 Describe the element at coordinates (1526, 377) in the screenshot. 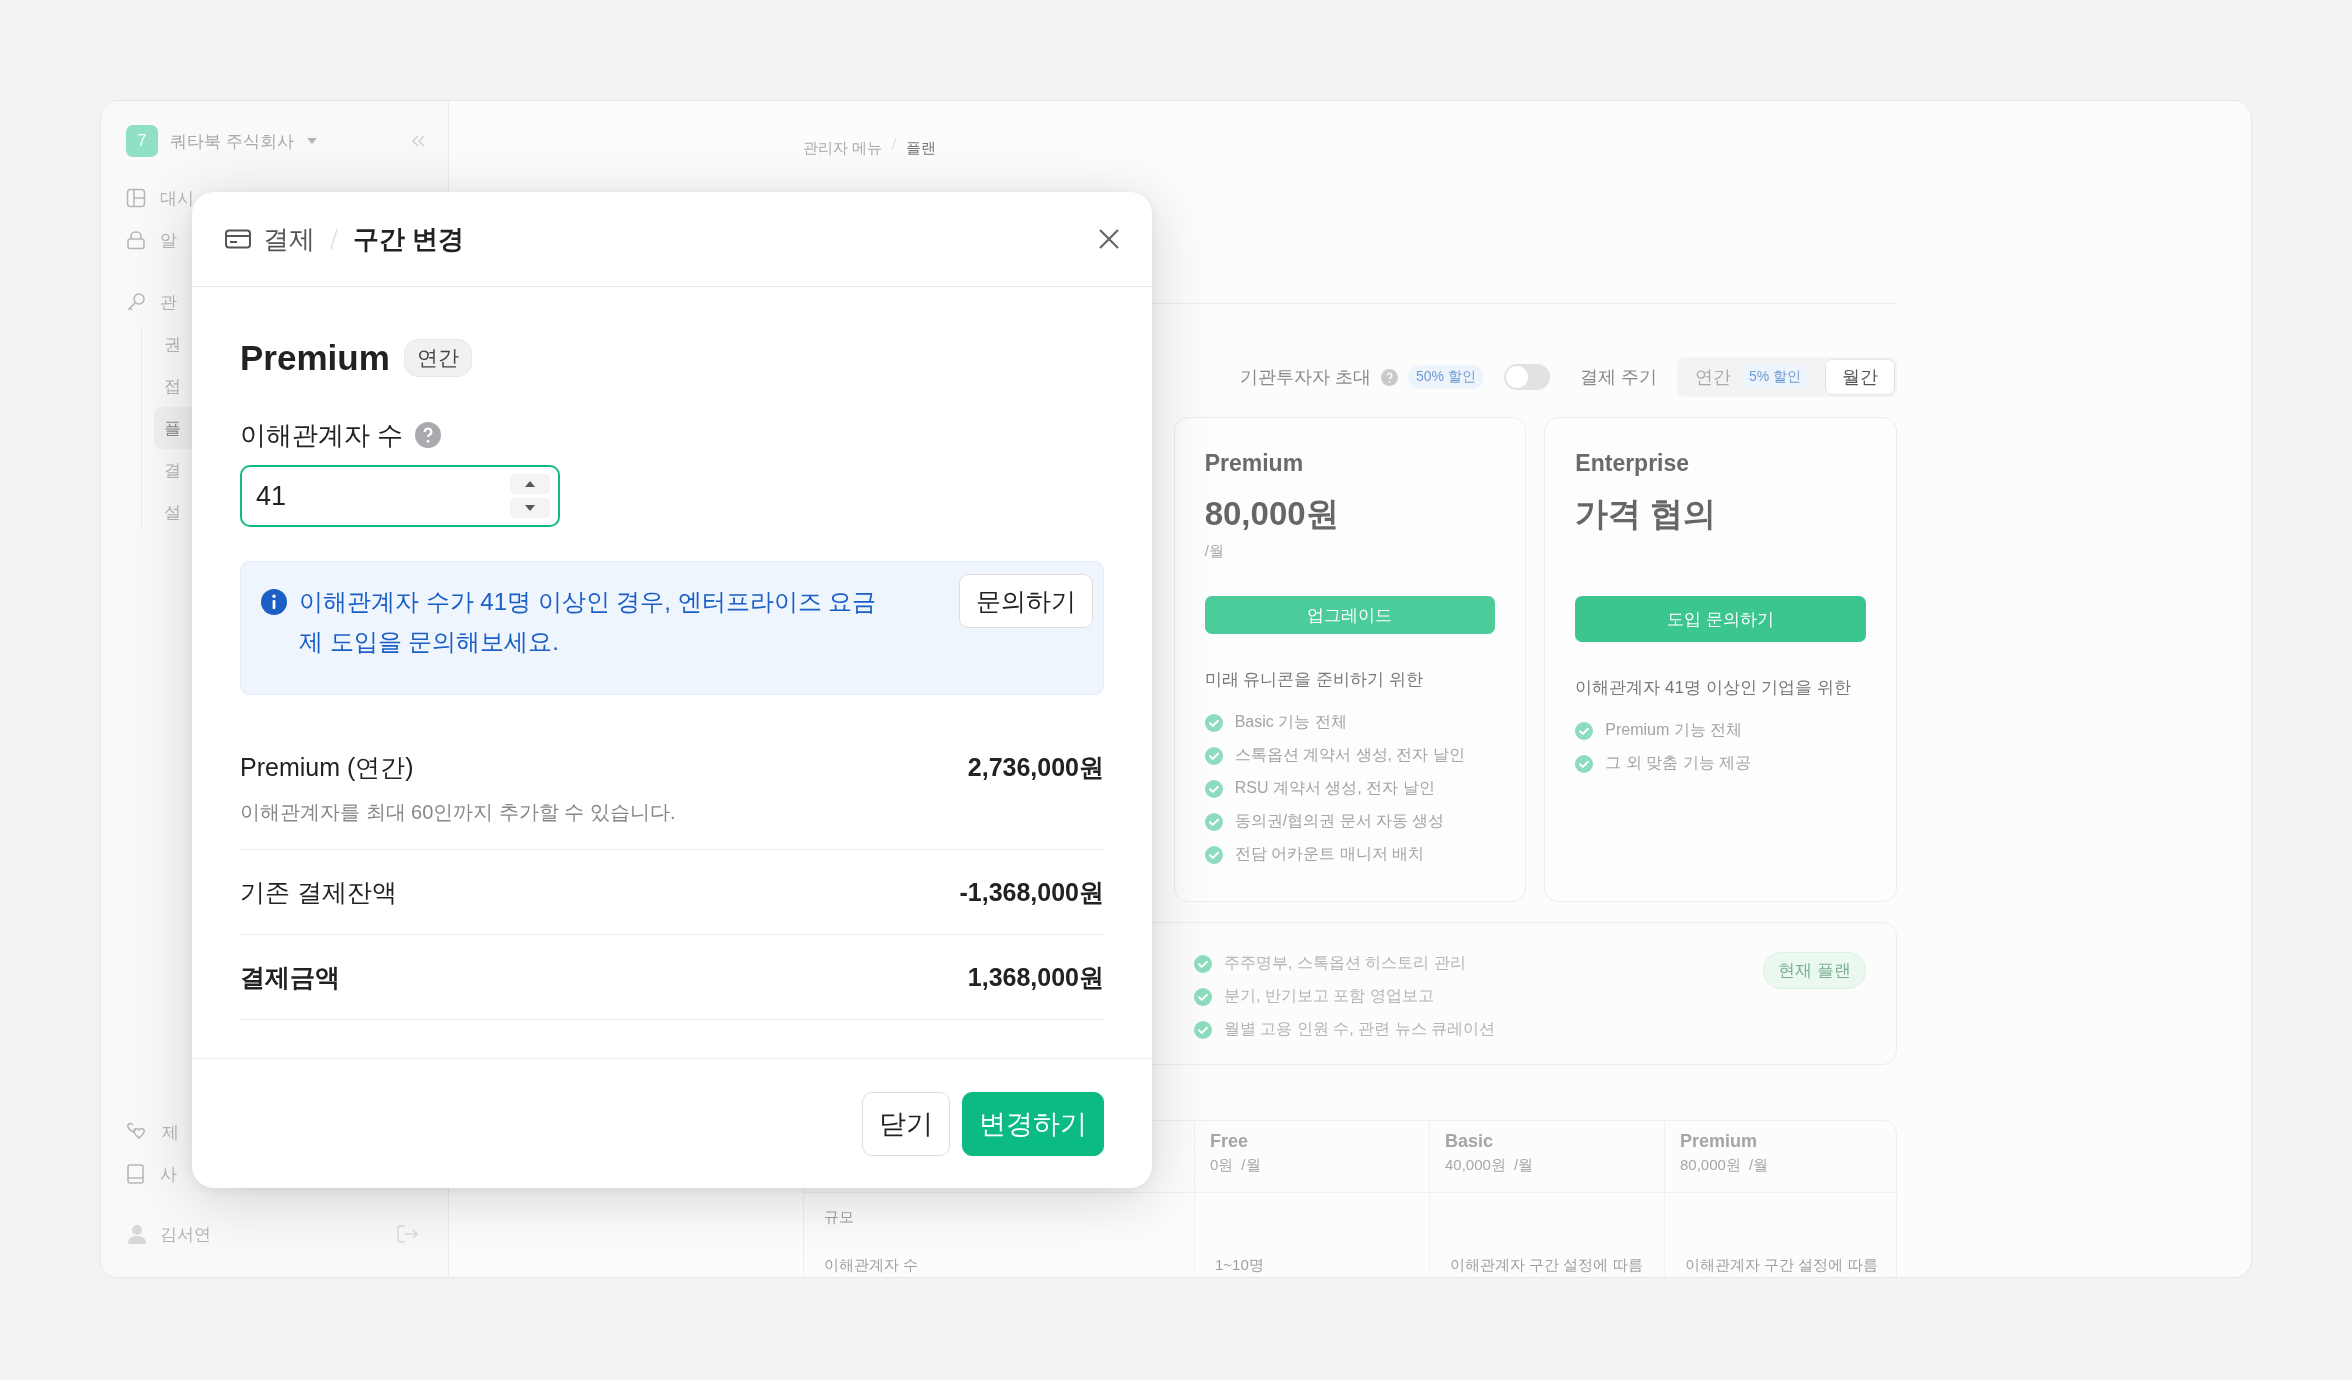

I see `toggle-switch` at that location.